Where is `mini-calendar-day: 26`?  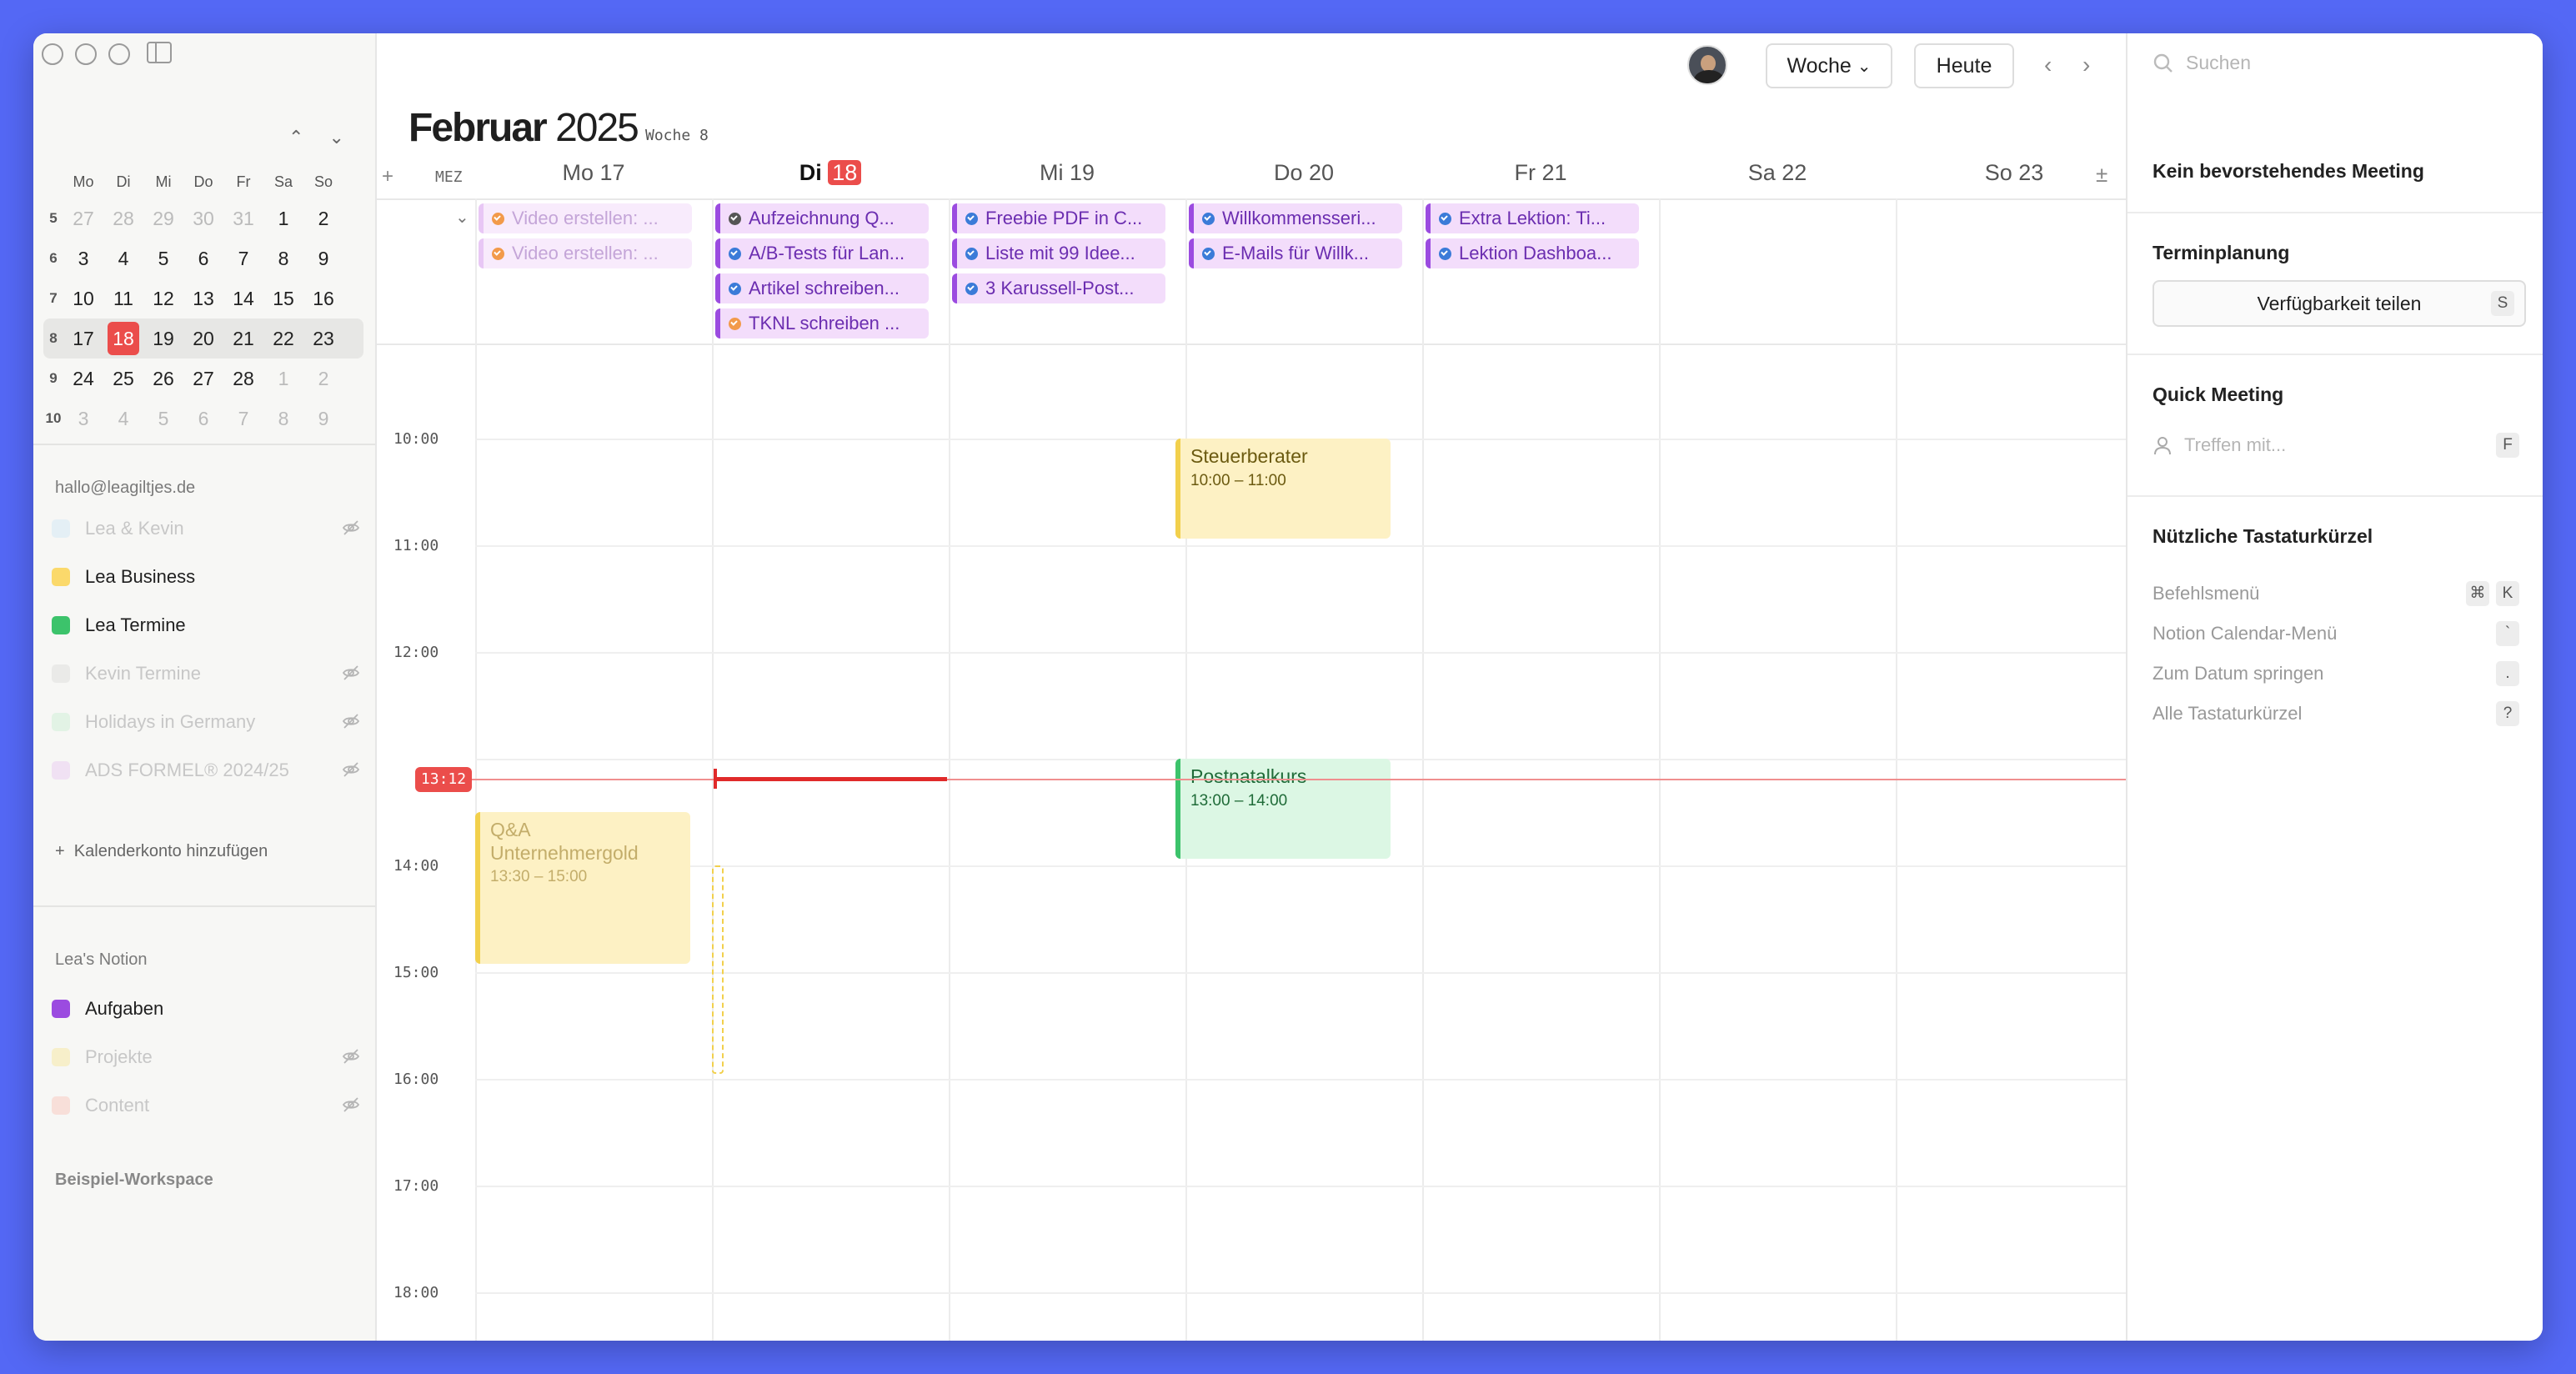 mini-calendar-day: 26 is located at coordinates (163, 378).